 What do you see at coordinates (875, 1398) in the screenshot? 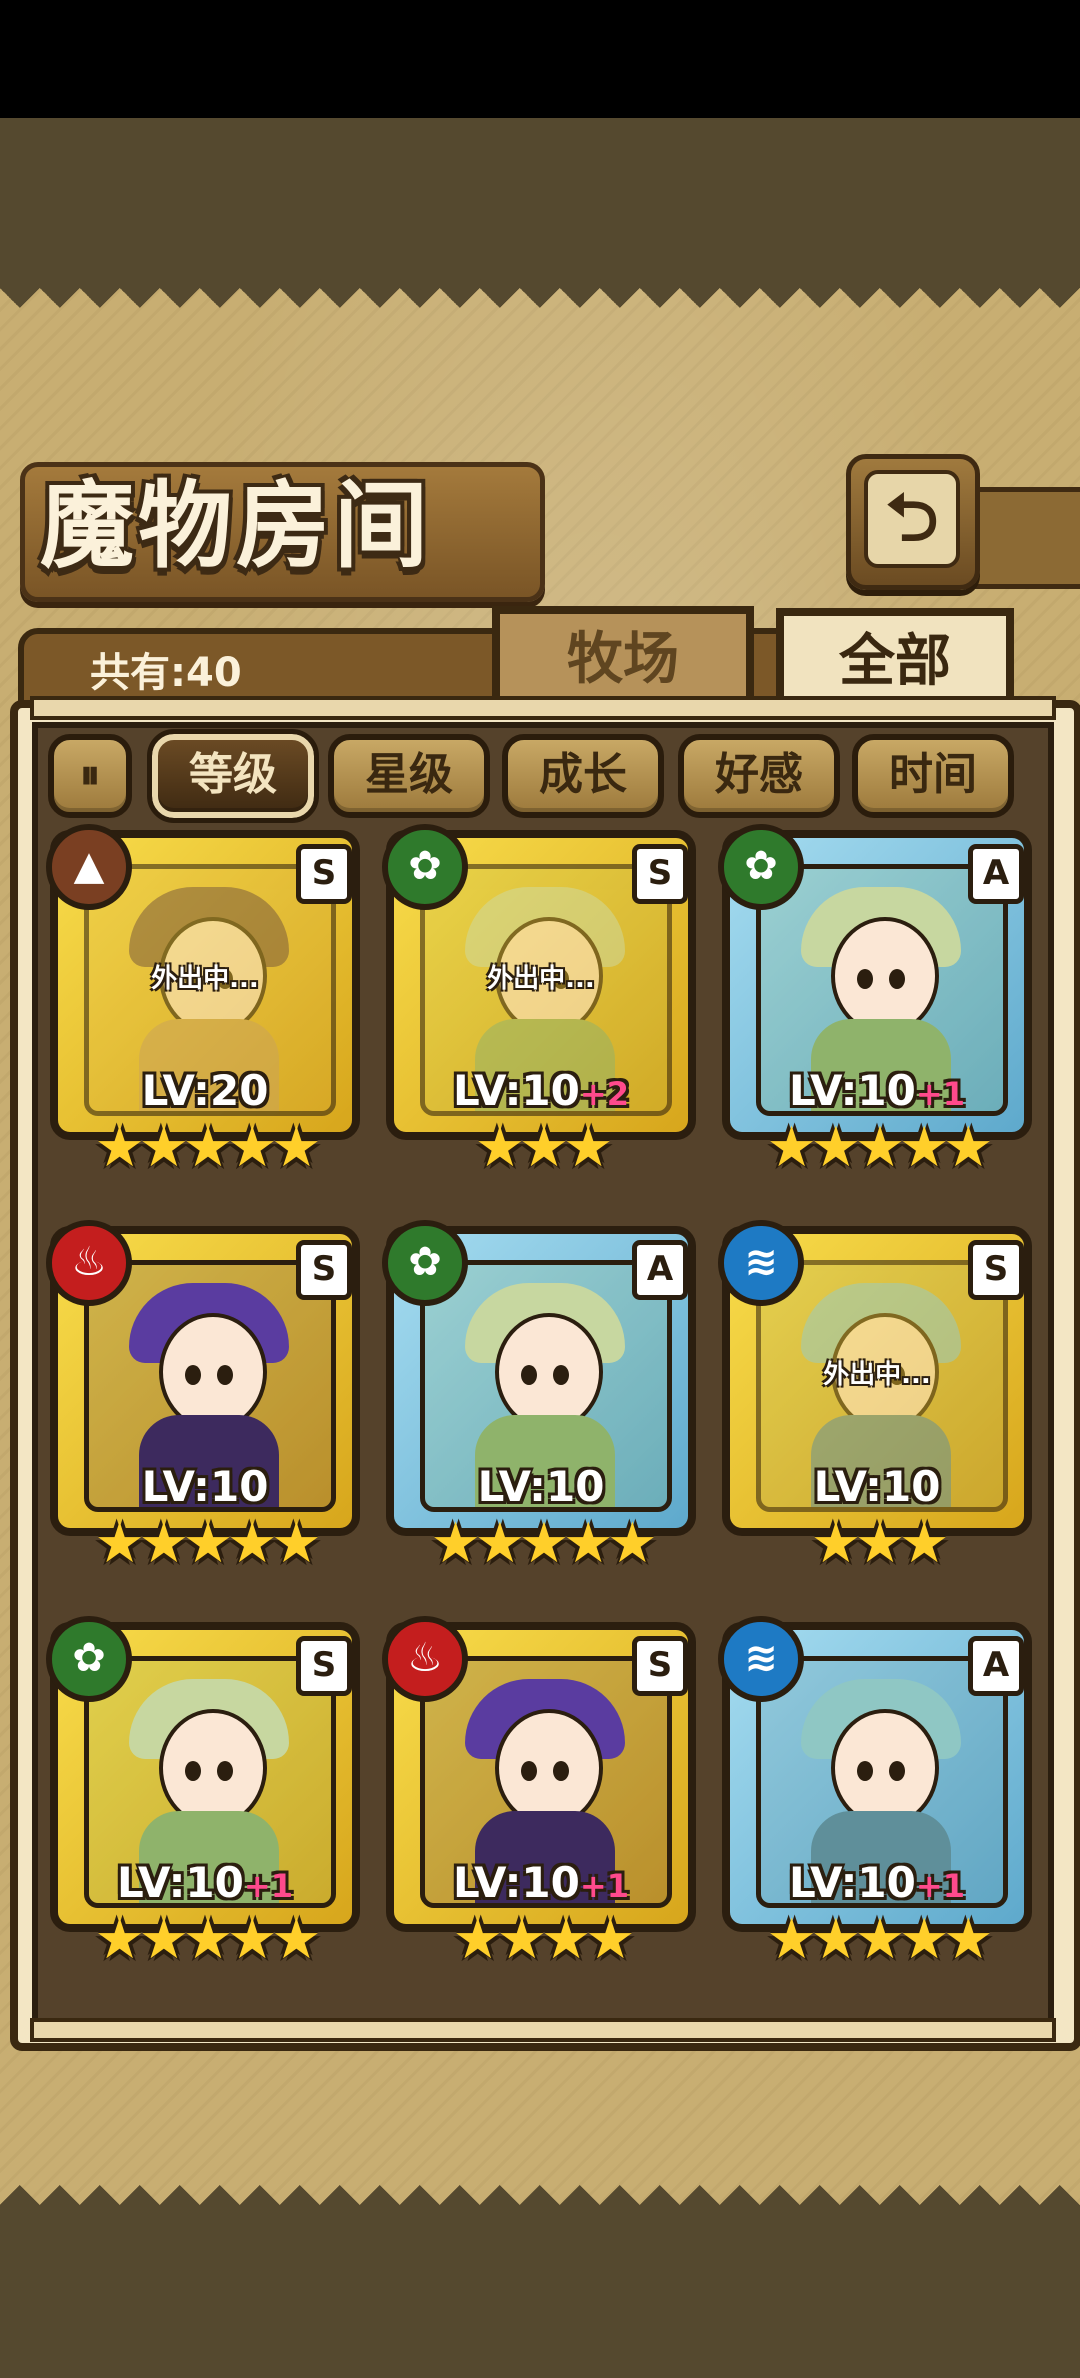
I see `monster-card: ≋ S 外出中... LV:10 ★★★` at bounding box center [875, 1398].